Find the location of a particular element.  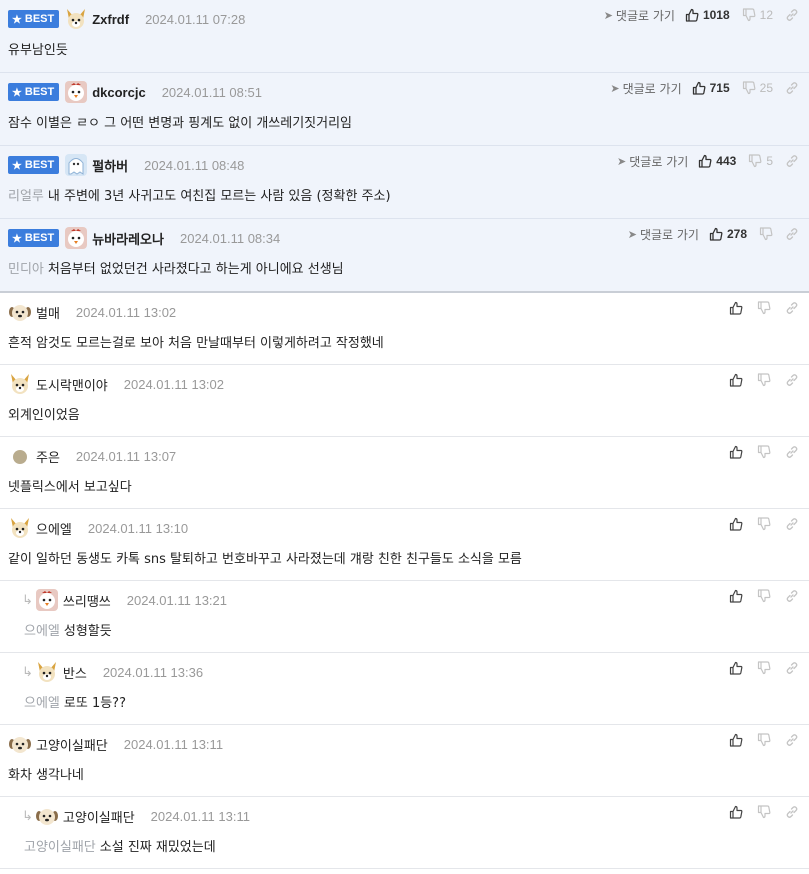

comment-header: ★ BEST 뉴바라레오나 2024.01.11 08:34 is located at coordinates (144, 238).